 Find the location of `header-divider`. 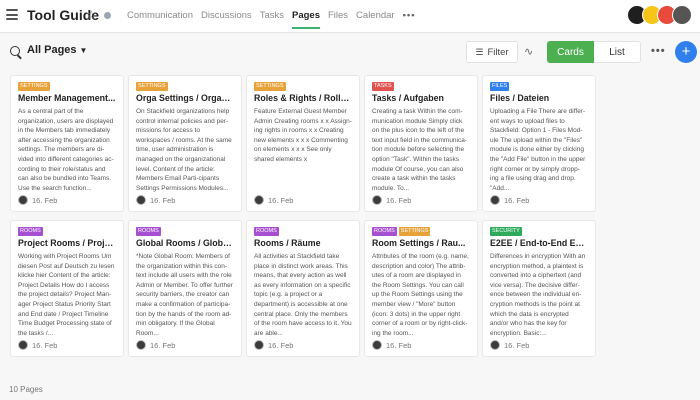

header-divider is located at coordinates (350, 32).